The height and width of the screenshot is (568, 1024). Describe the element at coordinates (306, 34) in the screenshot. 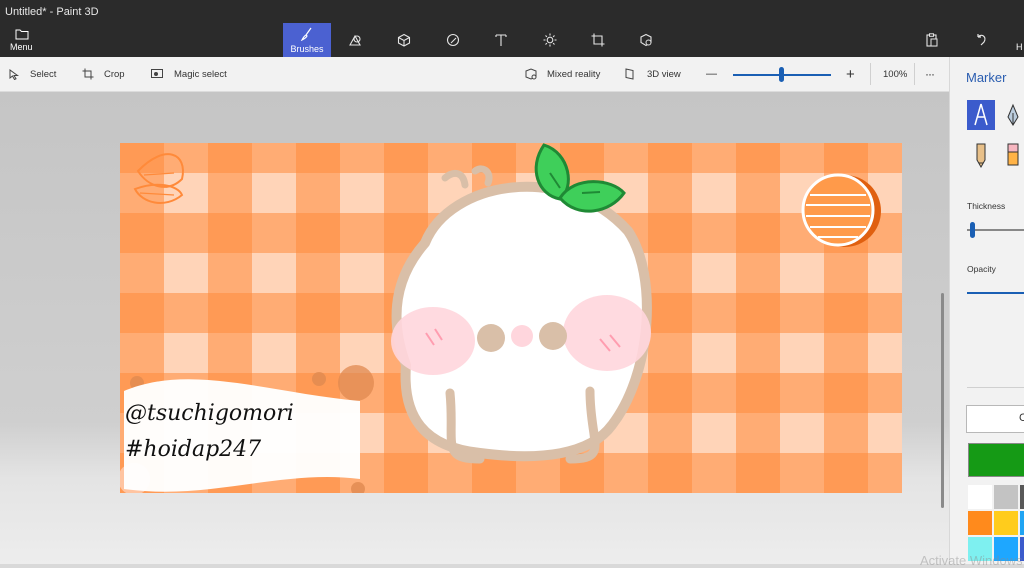

I see `brush-icon` at that location.